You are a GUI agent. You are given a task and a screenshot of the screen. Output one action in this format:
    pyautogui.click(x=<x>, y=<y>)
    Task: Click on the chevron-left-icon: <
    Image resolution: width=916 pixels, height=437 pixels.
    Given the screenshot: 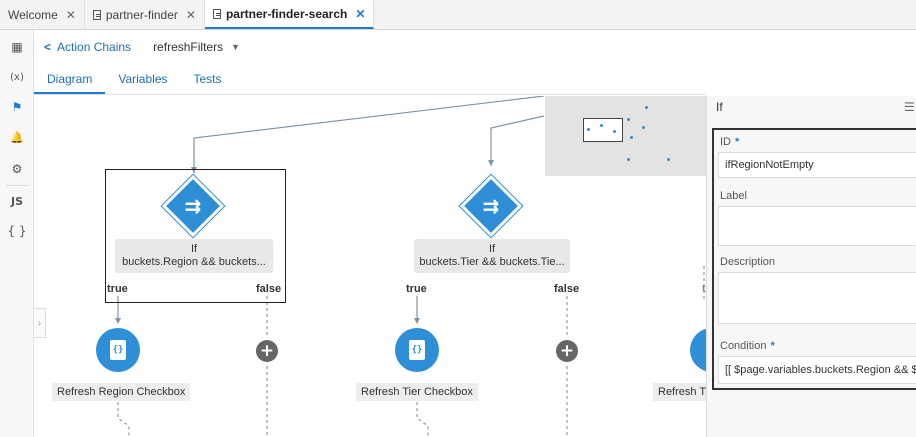 What is the action you would take?
    pyautogui.click(x=48, y=46)
    